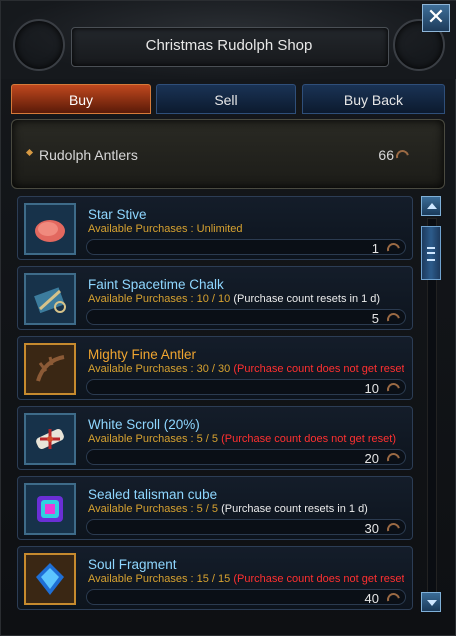  What do you see at coordinates (50, 509) in the screenshot?
I see `talisman-cube-icon` at bounding box center [50, 509].